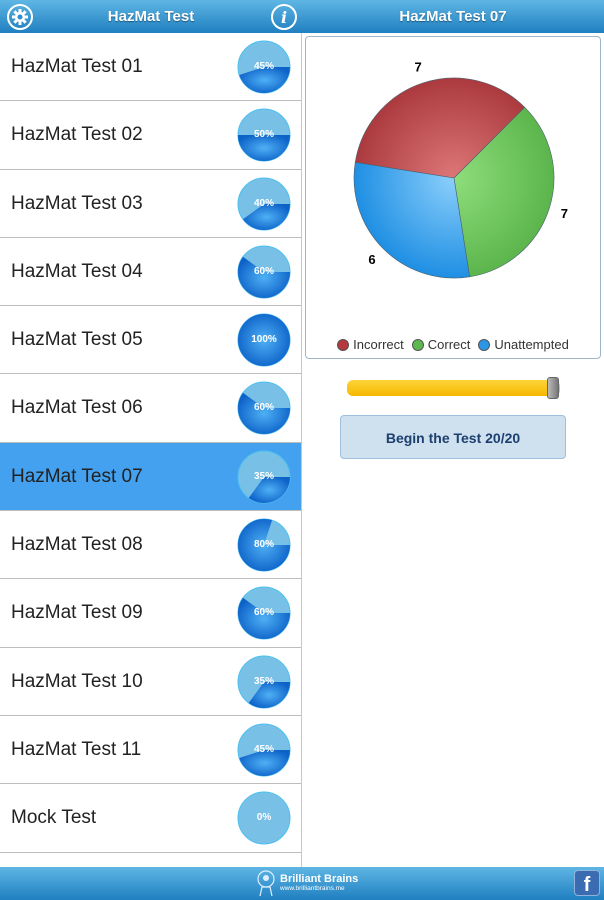  Describe the element at coordinates (553, 388) in the screenshot. I see `slider-thumb` at that location.